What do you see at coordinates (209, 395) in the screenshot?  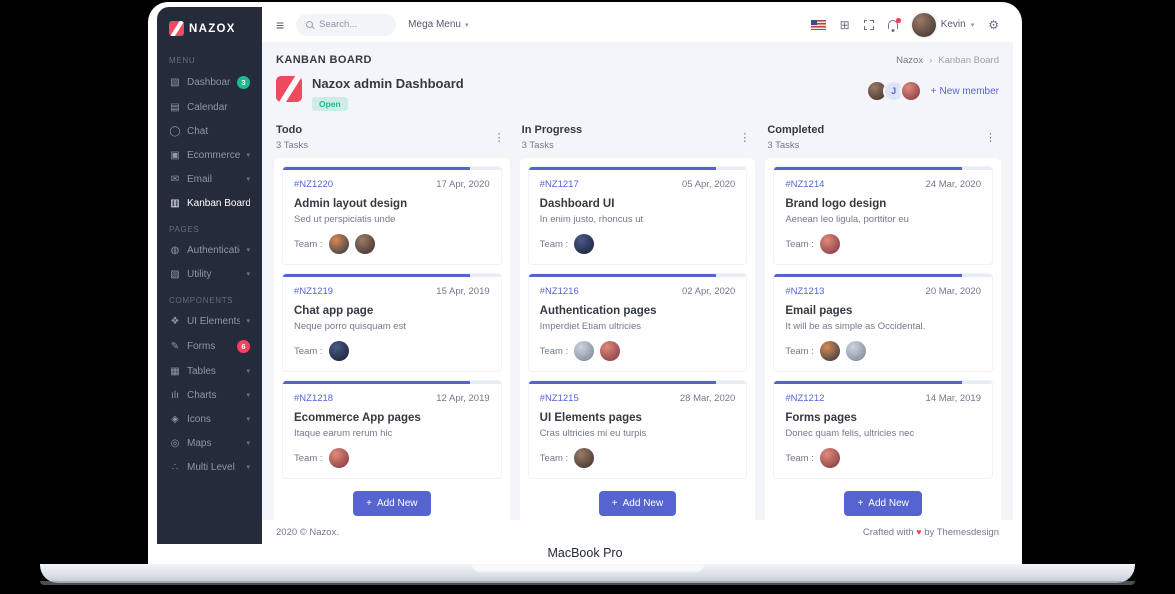 I see `sidebar-item-charts: ılı Charts ▾` at bounding box center [209, 395].